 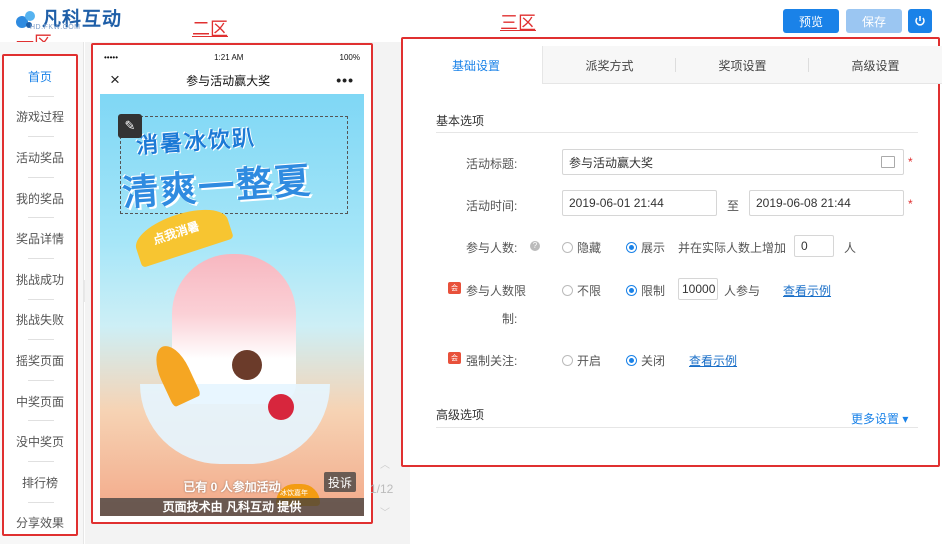 What do you see at coordinates (40, 320) in the screenshot?
I see `nav-item-challenge-fail: 挑战失败` at bounding box center [40, 320].